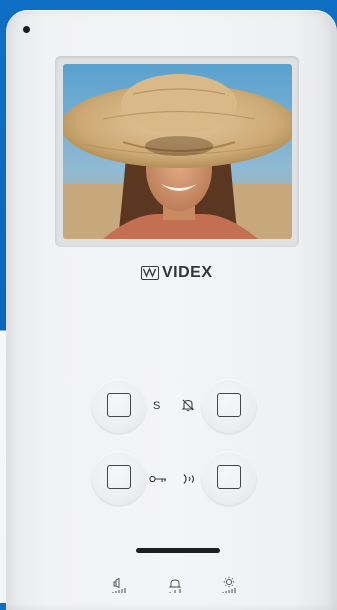  I want to click on key-icon, so click(158, 480).